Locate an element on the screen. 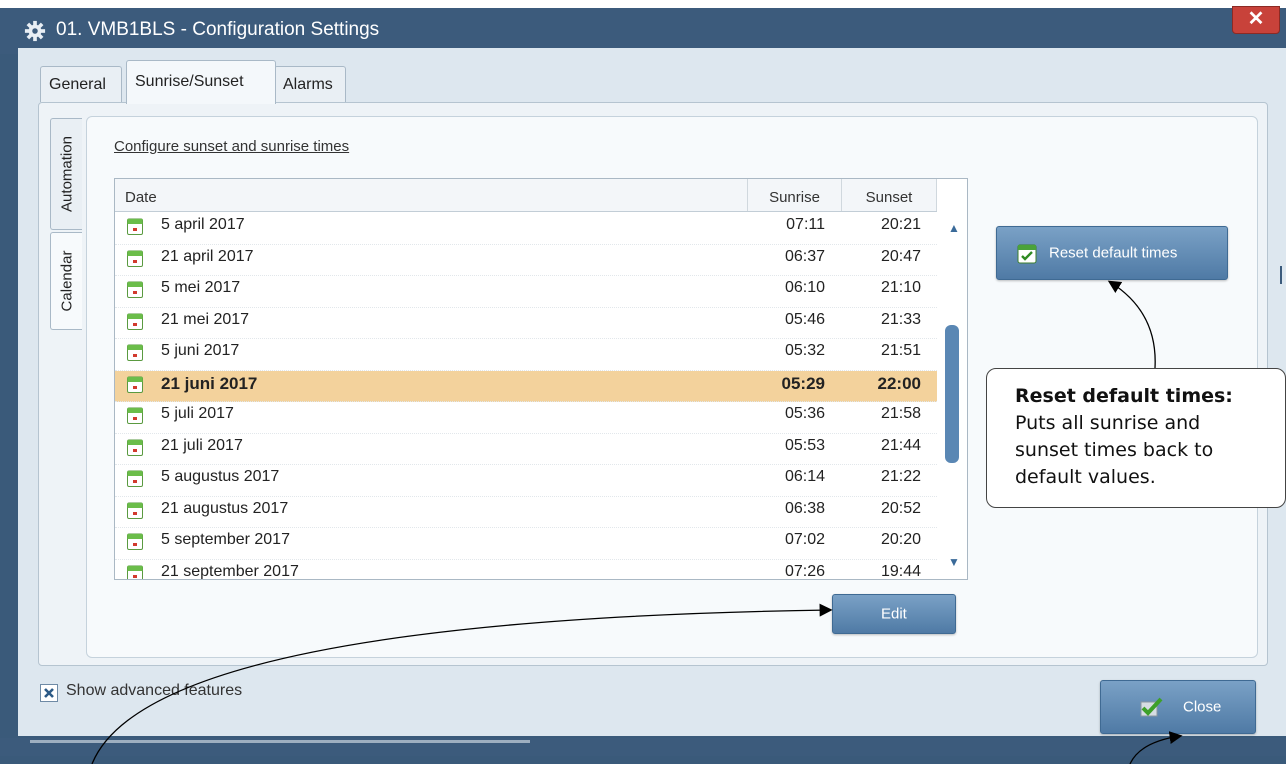 The width and height of the screenshot is (1286, 764). cell-sunrise: 05:36 is located at coordinates (804, 413).